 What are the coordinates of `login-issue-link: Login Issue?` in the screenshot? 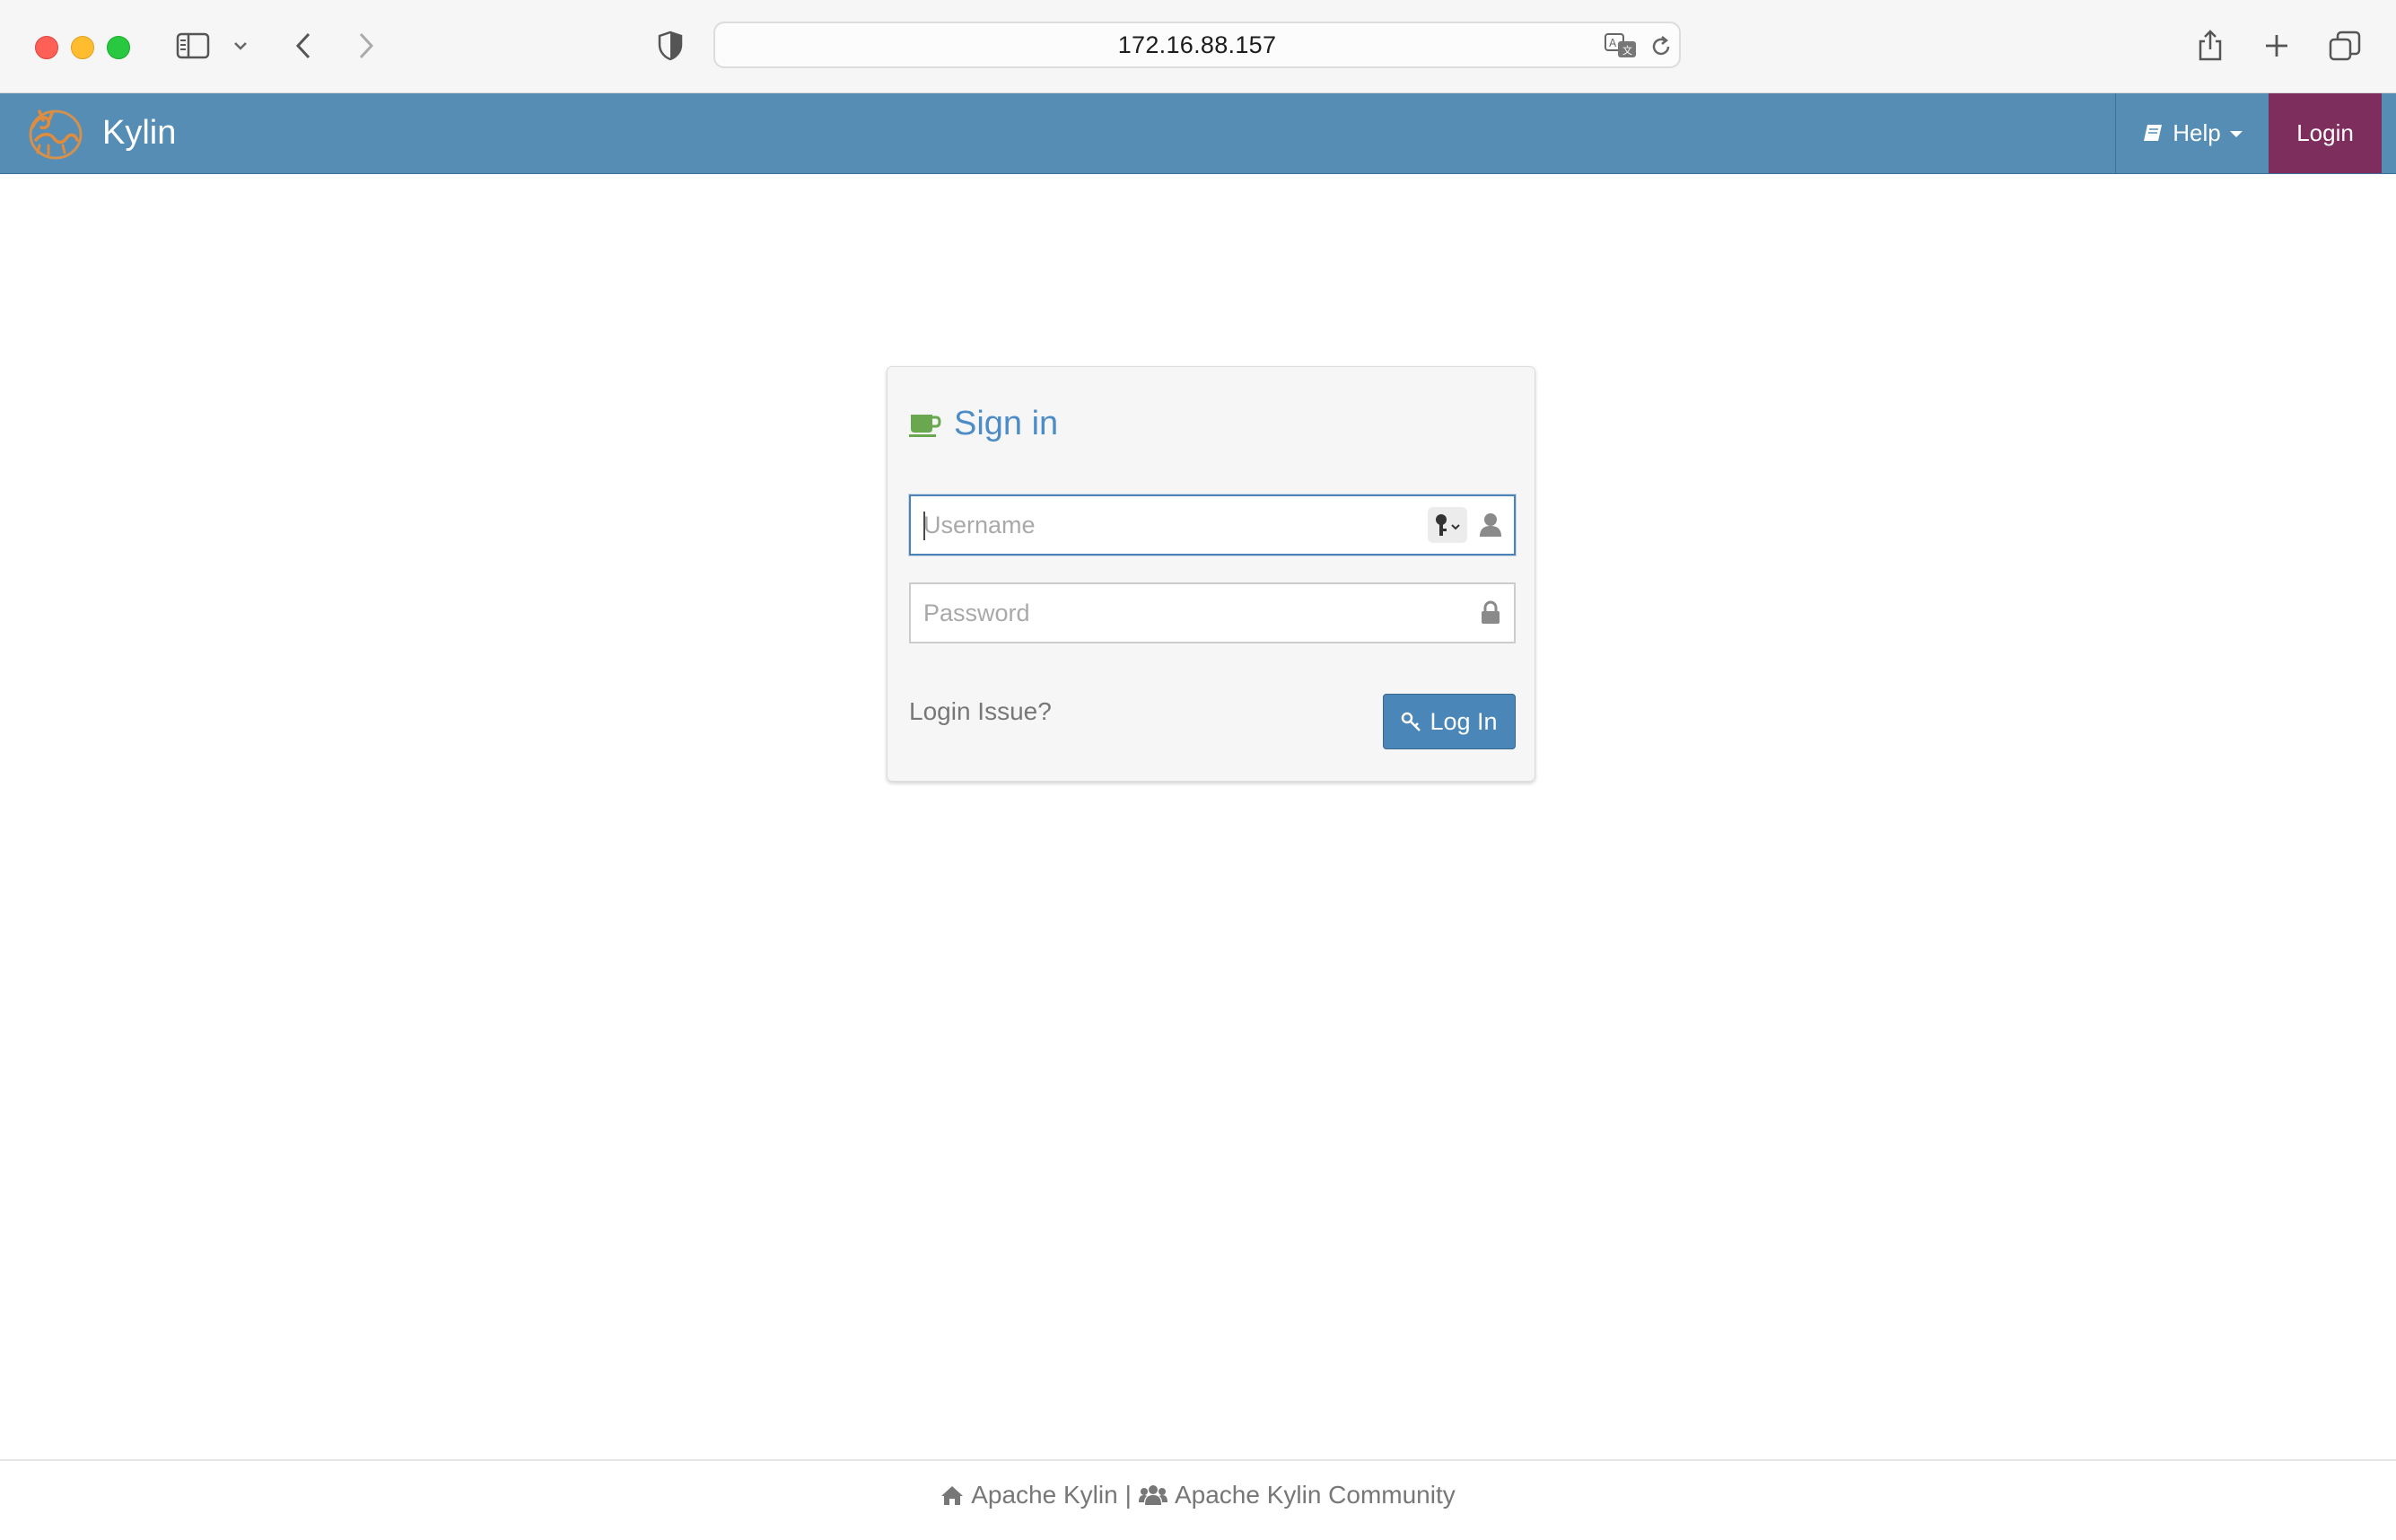 It's located at (980, 711).